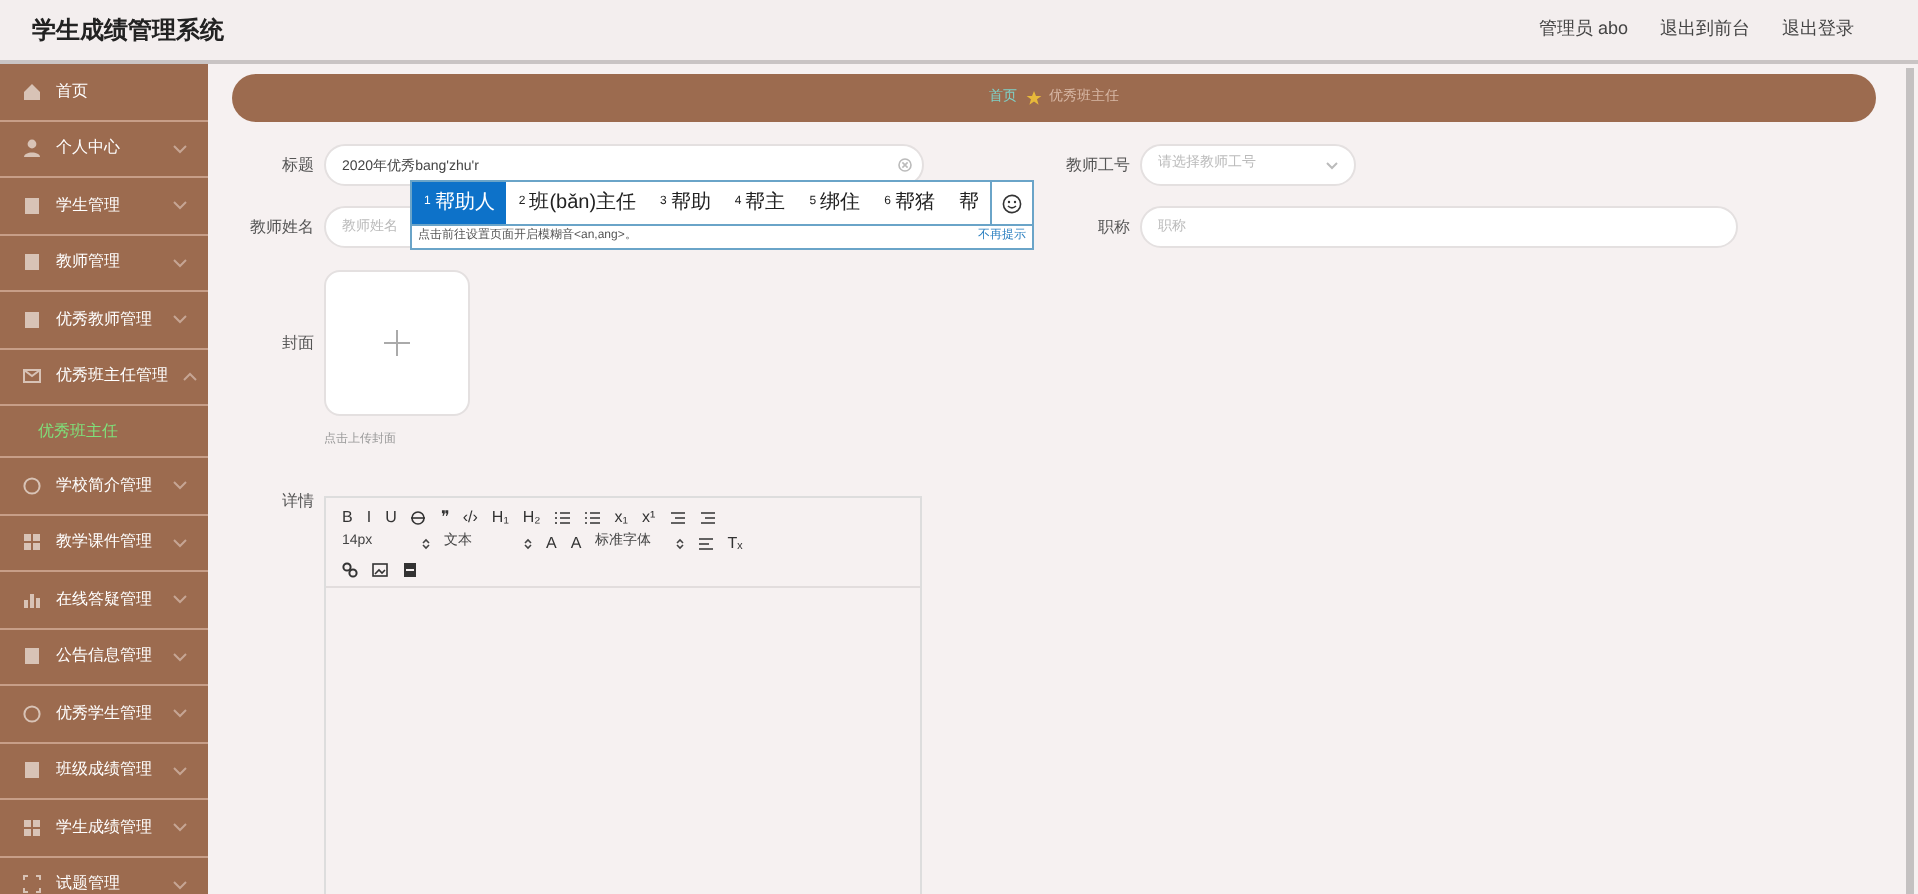 This screenshot has width=1918, height=894. What do you see at coordinates (104, 263) in the screenshot?
I see `sidebar-item: 教师管理` at bounding box center [104, 263].